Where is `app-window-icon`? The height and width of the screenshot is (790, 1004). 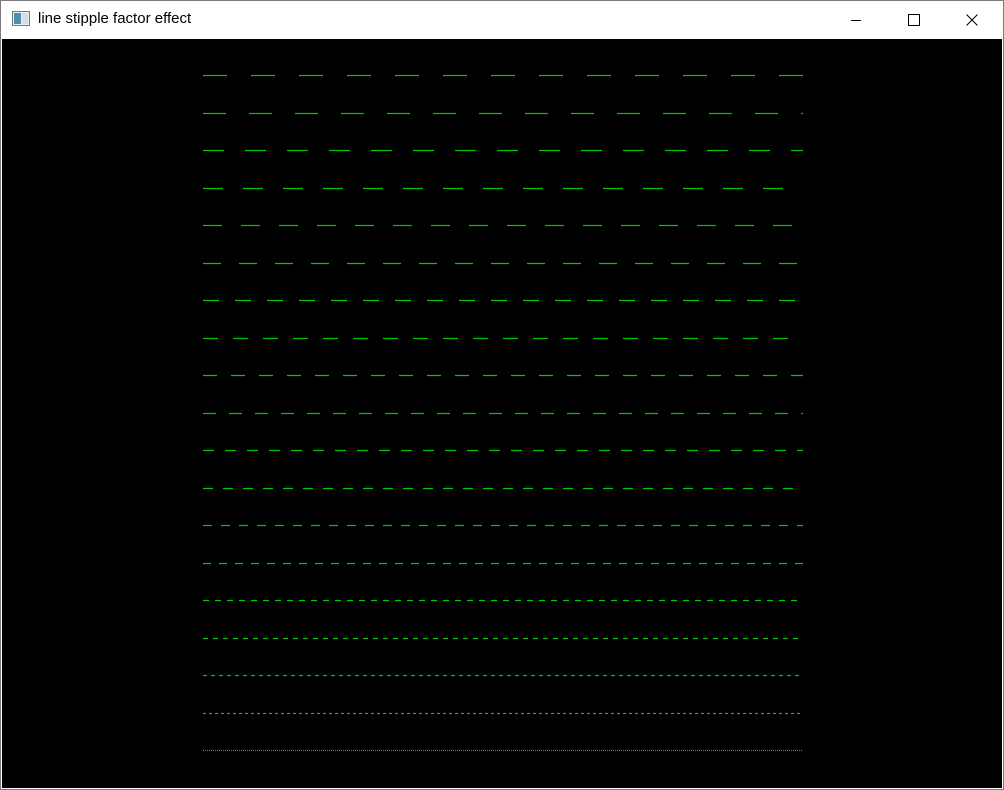
app-window-icon is located at coordinates (21, 18).